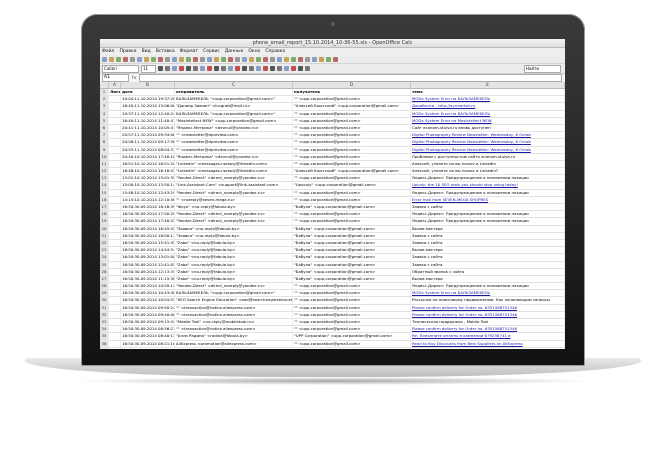 This screenshot has width=666, height=455. I want to click on cell-subject: Вызов мастера, so click(488, 228).